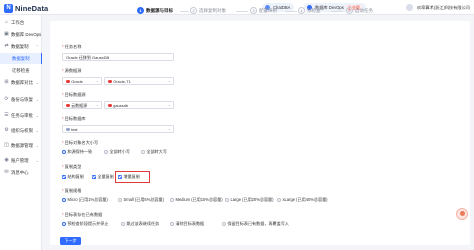 This screenshot has height=250, width=474. I want to click on task-name-label: *任务名称, so click(72, 46).